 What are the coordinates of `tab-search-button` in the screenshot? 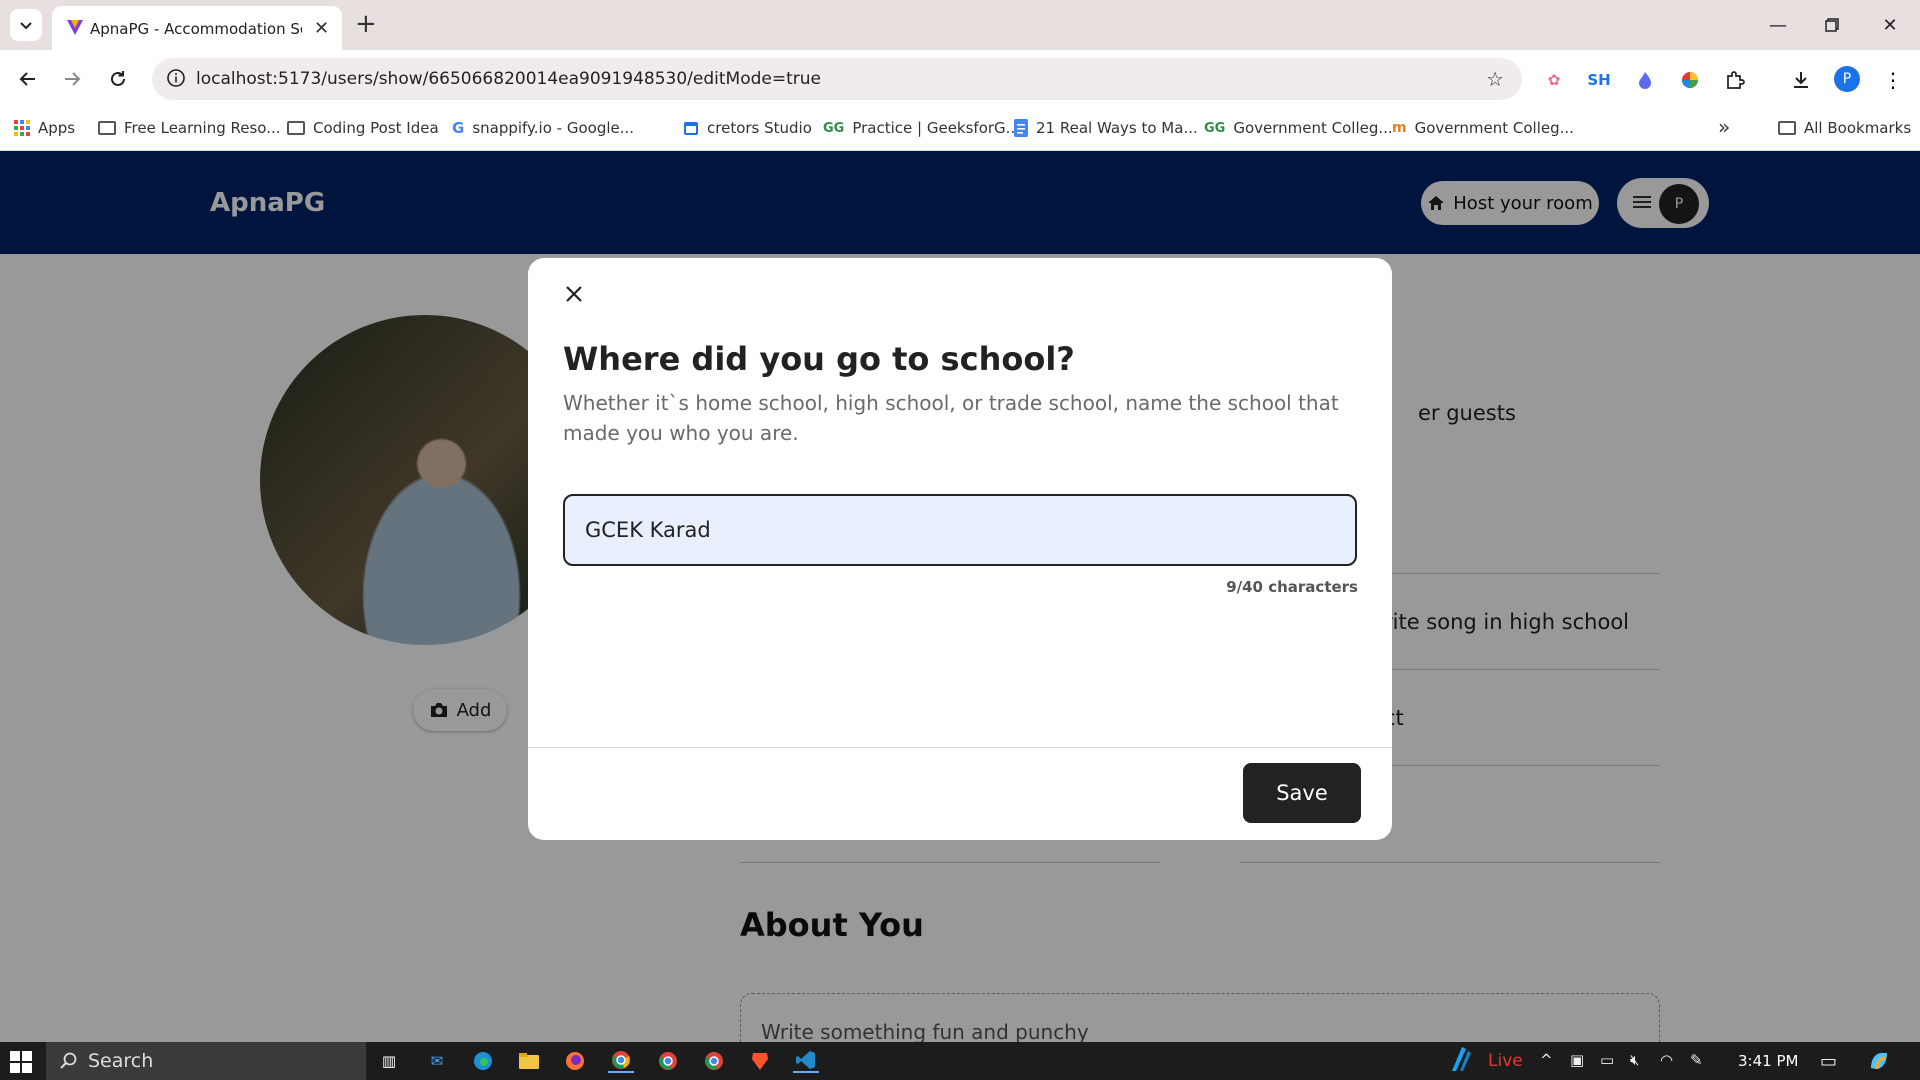 It's located at (26, 25).